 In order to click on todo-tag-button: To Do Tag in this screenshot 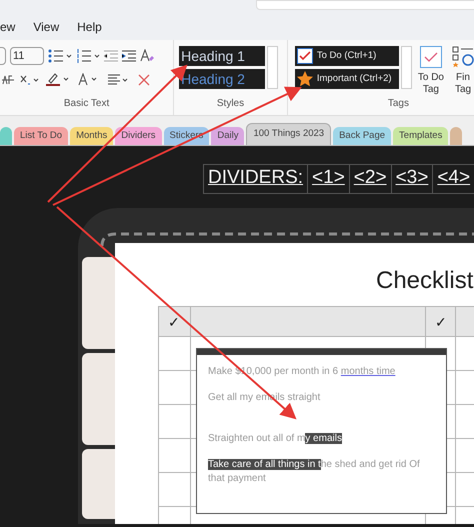, I will do `click(431, 71)`.